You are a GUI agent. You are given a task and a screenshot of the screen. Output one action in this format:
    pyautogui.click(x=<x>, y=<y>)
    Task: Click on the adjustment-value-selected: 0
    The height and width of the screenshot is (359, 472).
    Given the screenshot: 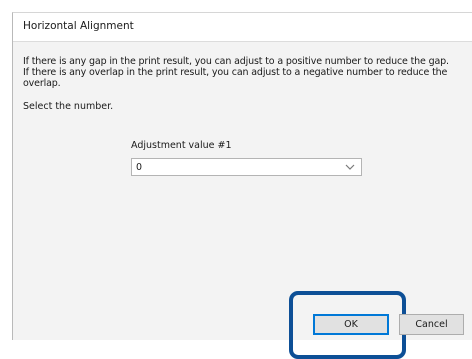 What is the action you would take?
    pyautogui.click(x=139, y=167)
    